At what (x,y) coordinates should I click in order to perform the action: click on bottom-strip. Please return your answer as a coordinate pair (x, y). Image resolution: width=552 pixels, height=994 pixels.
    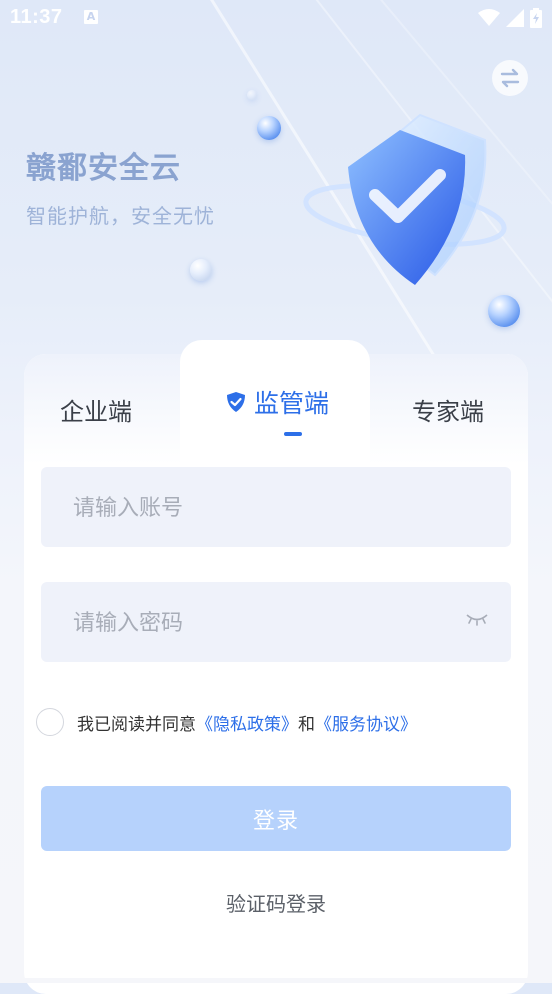
    Looking at the image, I should click on (276, 980).